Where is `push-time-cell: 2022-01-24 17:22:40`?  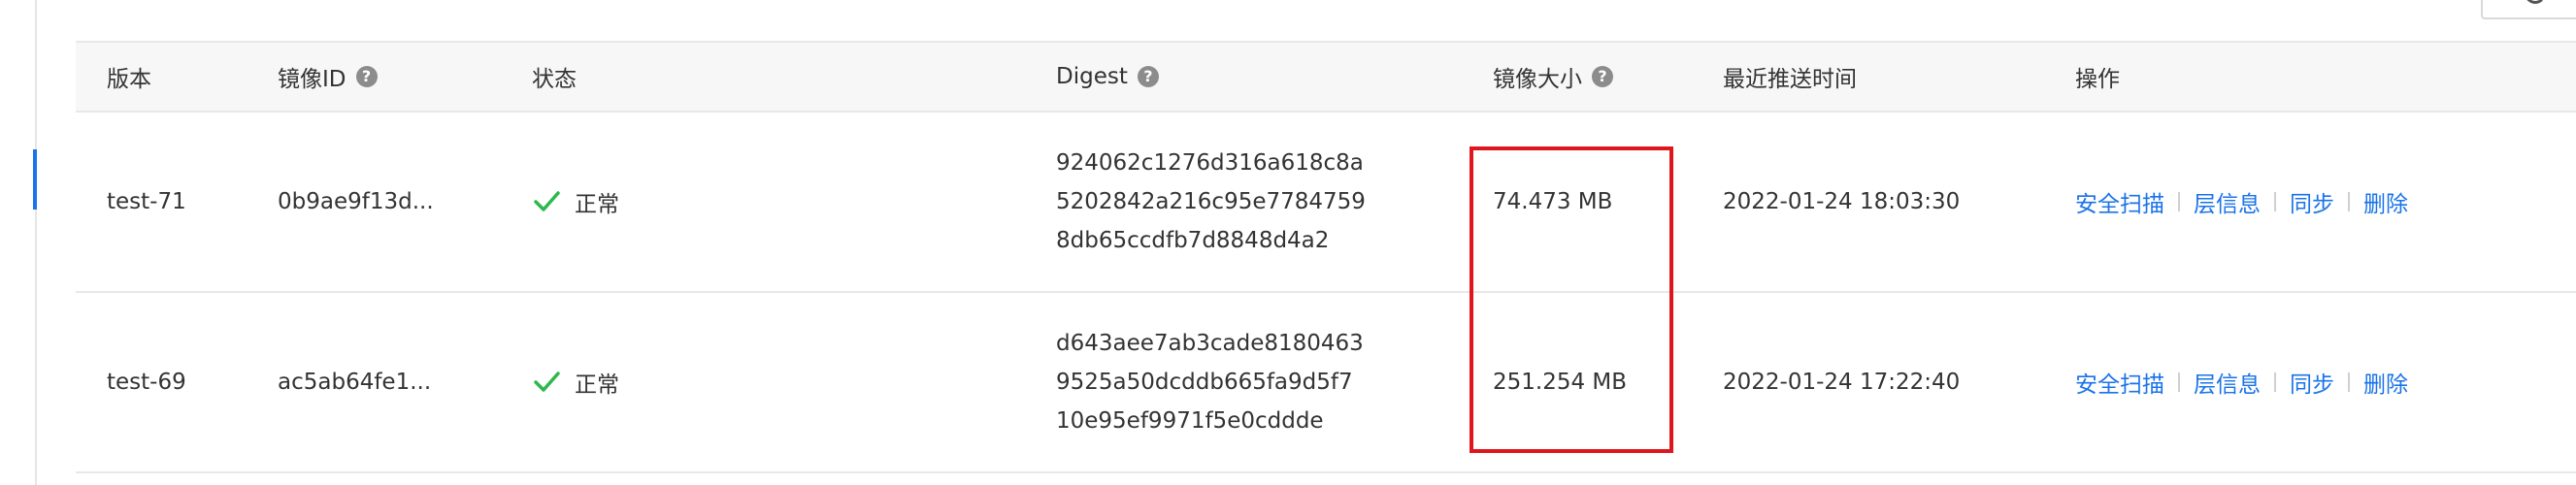
push-time-cell: 2022-01-24 17:22:40 is located at coordinates (1842, 382).